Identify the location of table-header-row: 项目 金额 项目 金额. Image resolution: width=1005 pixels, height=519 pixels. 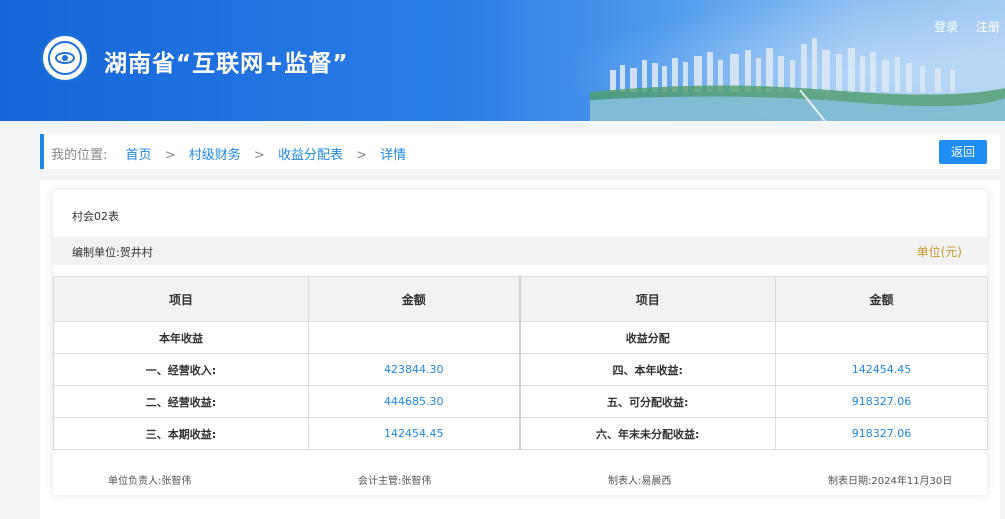
(520, 299).